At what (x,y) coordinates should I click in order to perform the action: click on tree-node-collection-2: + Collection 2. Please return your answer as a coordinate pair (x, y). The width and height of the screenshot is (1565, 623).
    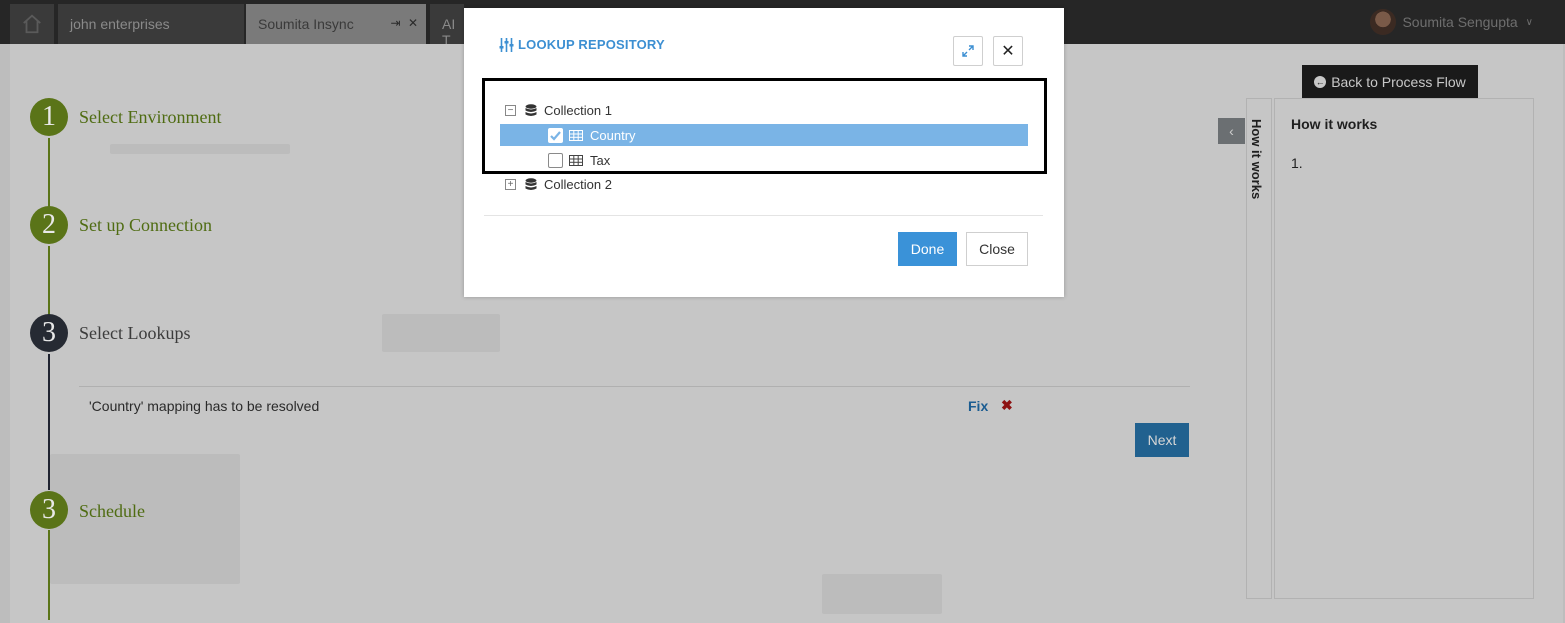
    Looking at the image, I should click on (558, 184).